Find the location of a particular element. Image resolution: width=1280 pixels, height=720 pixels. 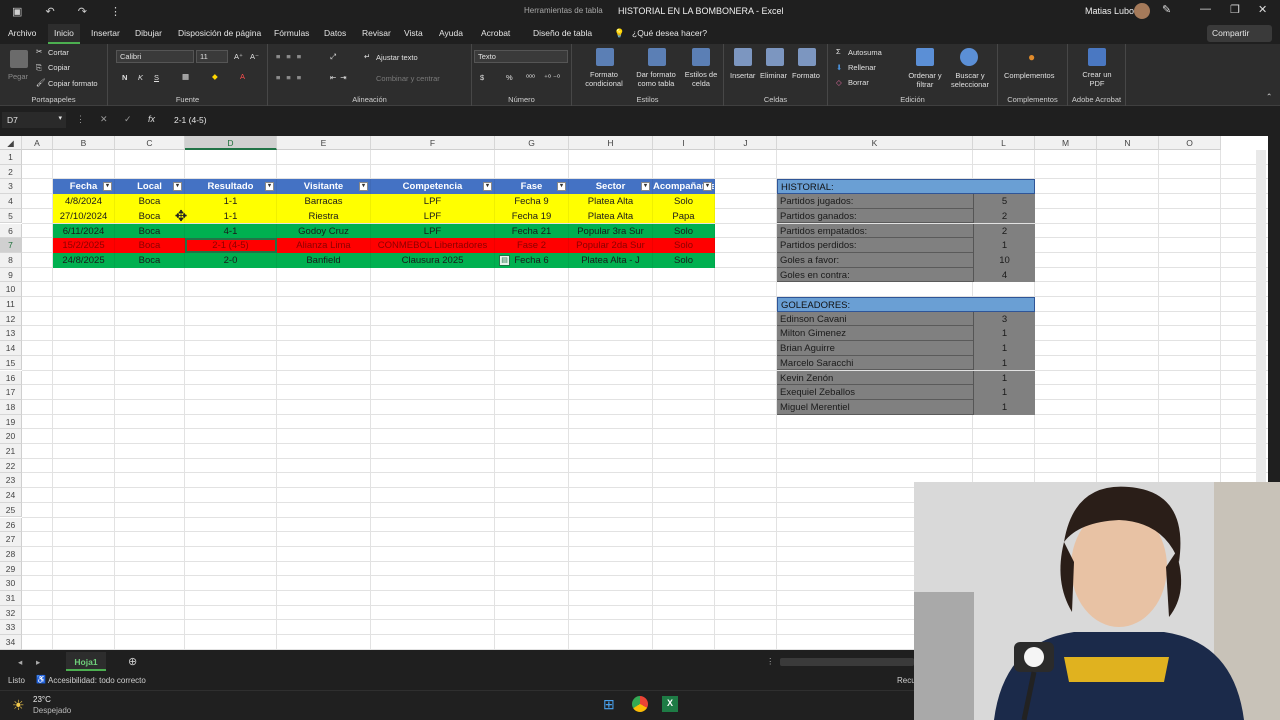

table-header-cell: Fase ▾ is located at coordinates (532, 187).